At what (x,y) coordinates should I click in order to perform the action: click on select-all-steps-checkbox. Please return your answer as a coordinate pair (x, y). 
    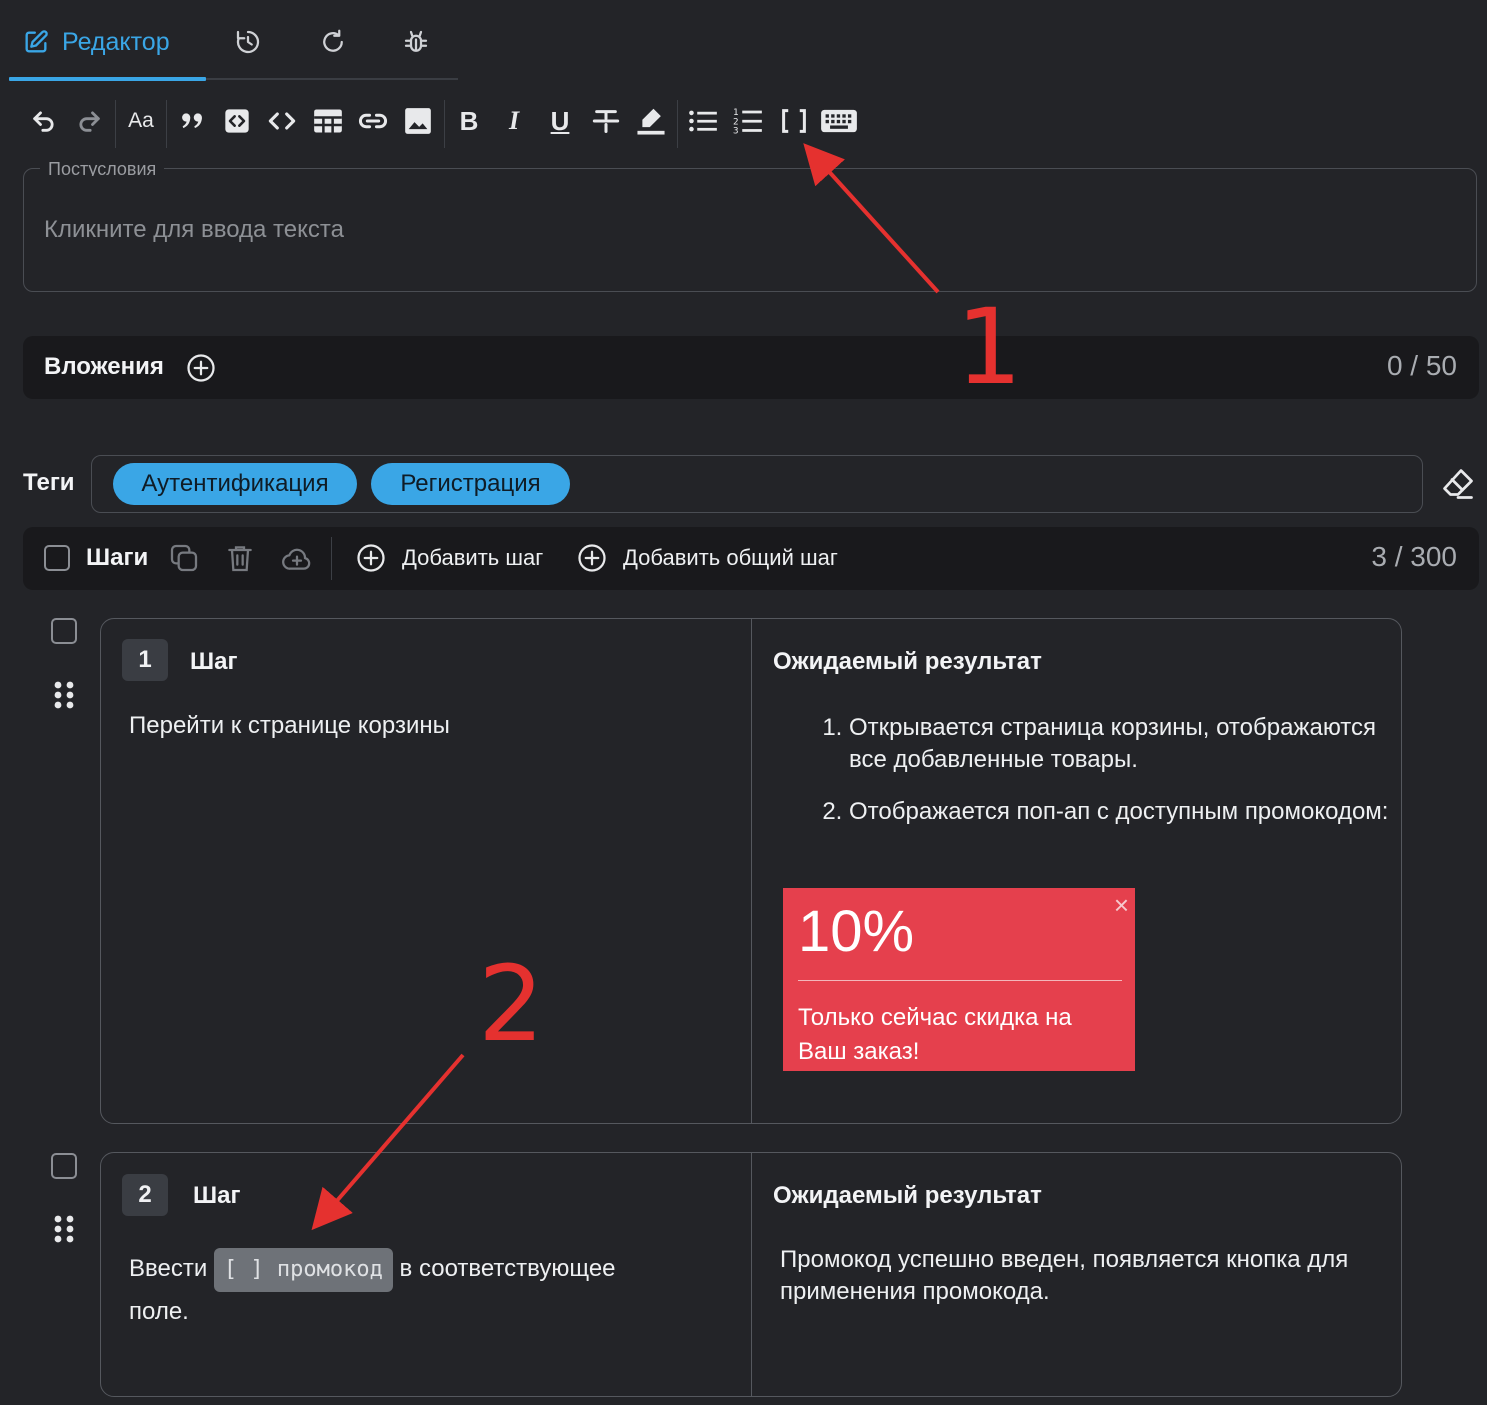
    Looking at the image, I should click on (57, 558).